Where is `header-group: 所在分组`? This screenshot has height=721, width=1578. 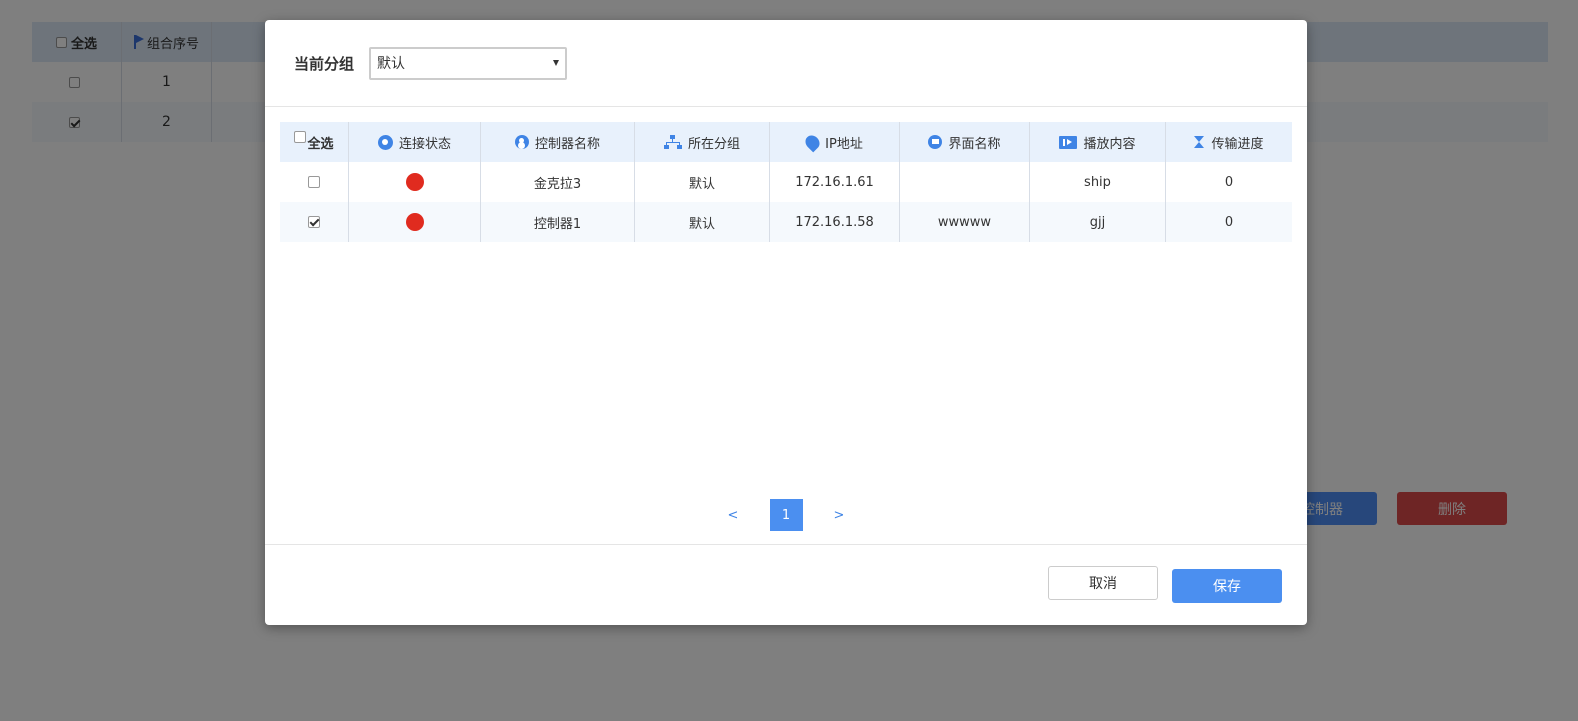
header-group: 所在分组 is located at coordinates (702, 142).